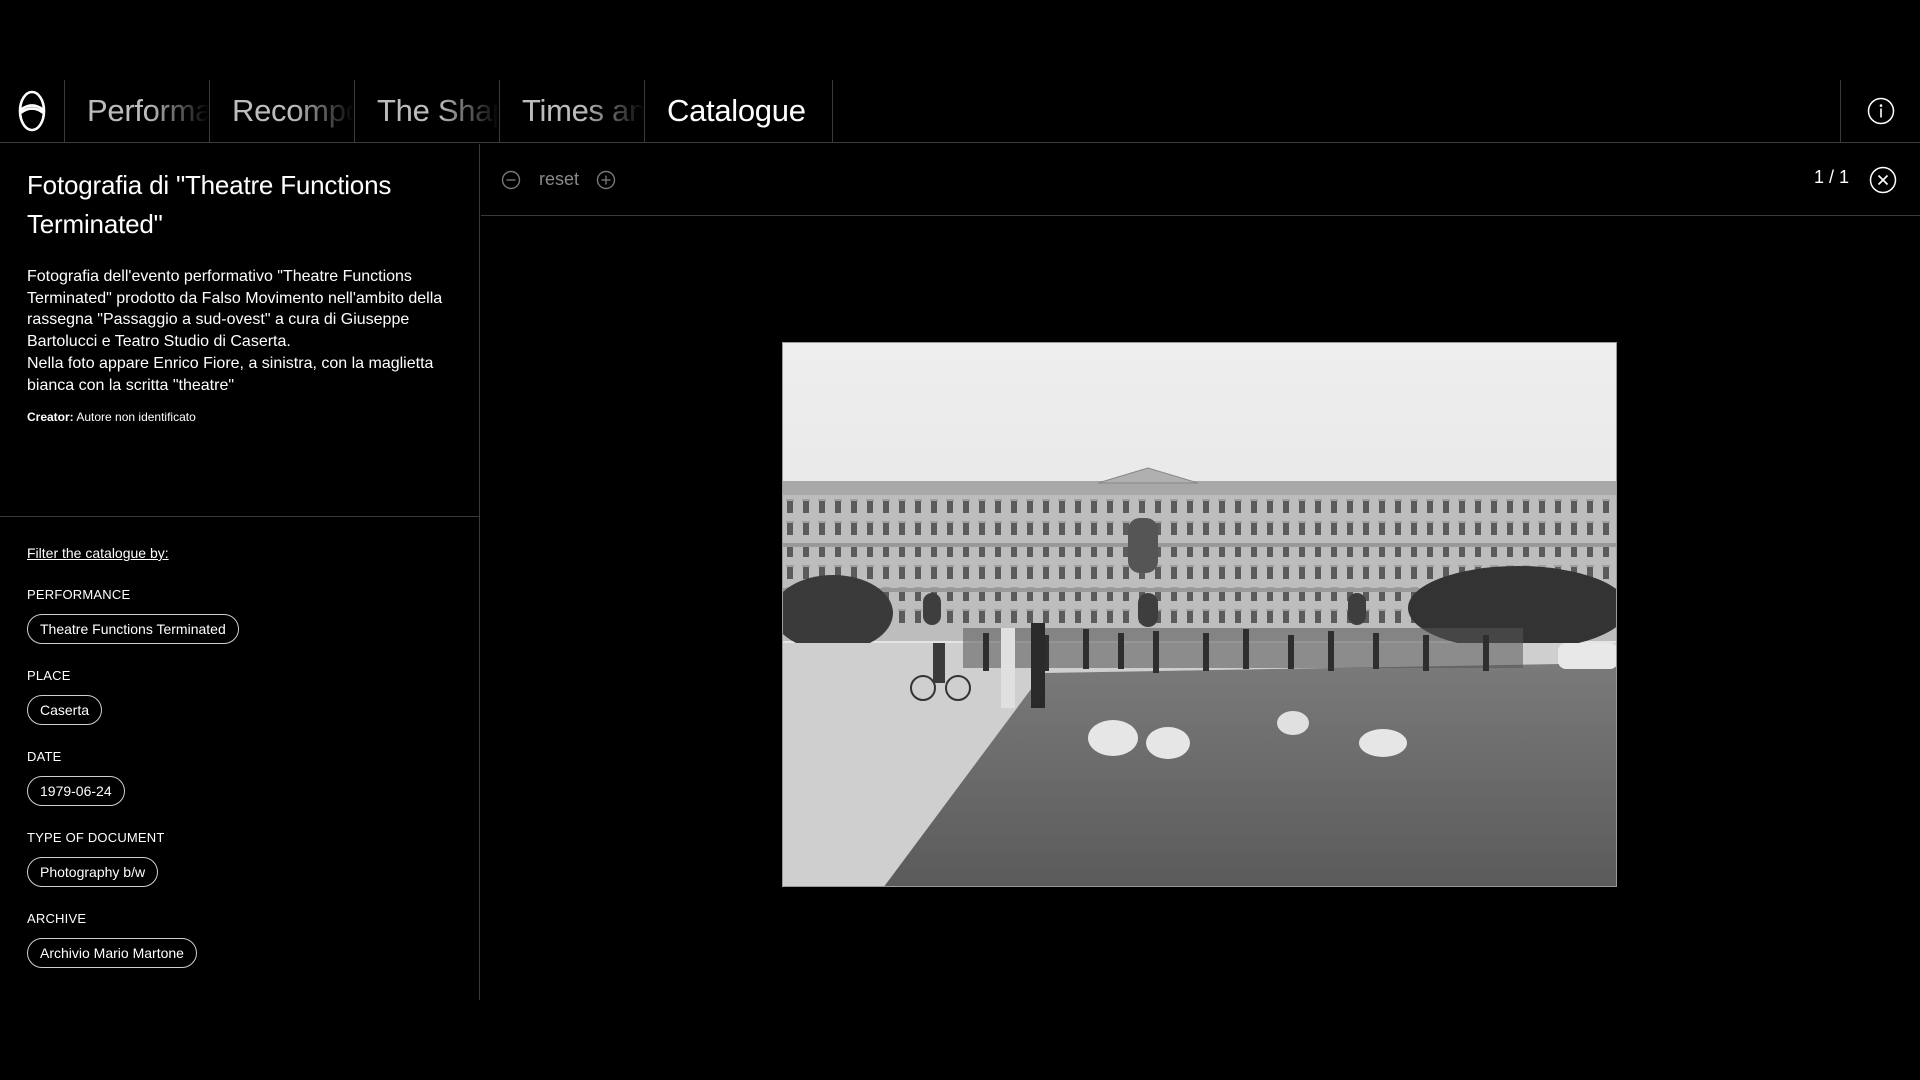 The height and width of the screenshot is (1080, 1920). Describe the element at coordinates (76, 791) in the screenshot. I see `filter-chip-date: 1979-06-24` at that location.